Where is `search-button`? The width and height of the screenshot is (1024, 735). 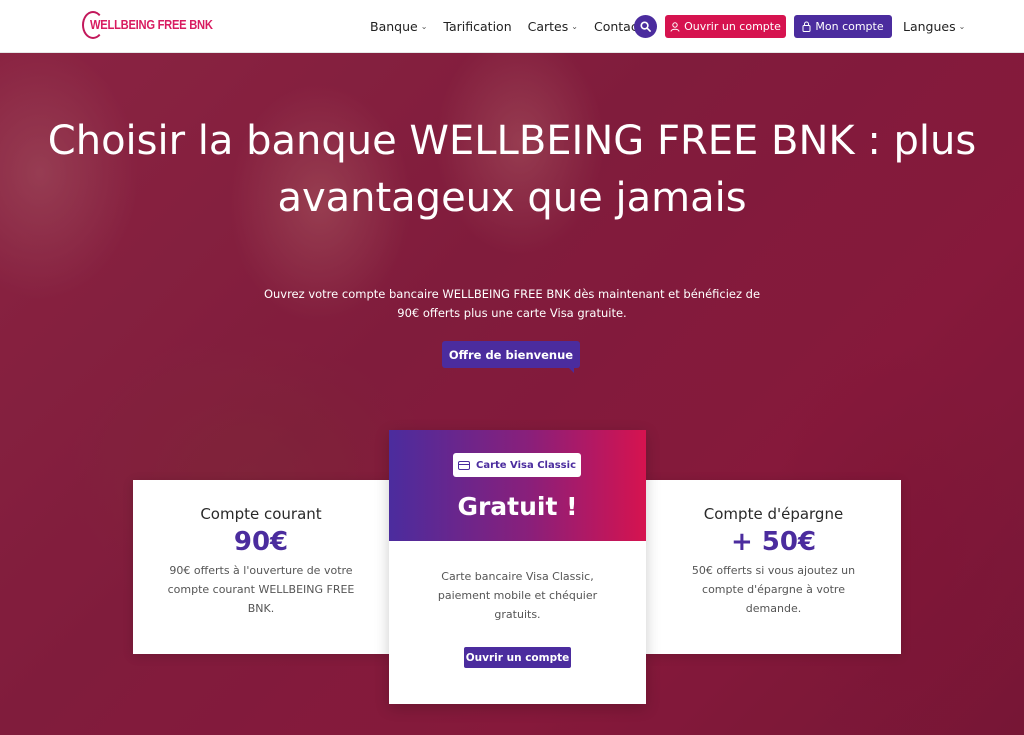 search-button is located at coordinates (645, 26).